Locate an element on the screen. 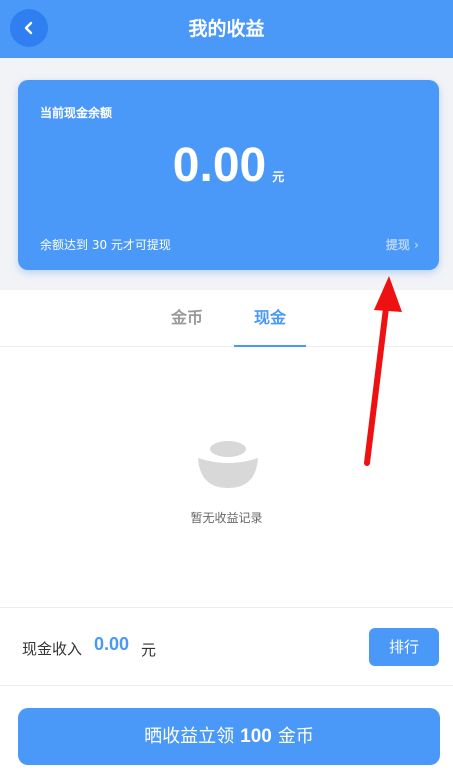  cash-income-row: 现金收入 0.00 元 排行 is located at coordinates (226, 646).